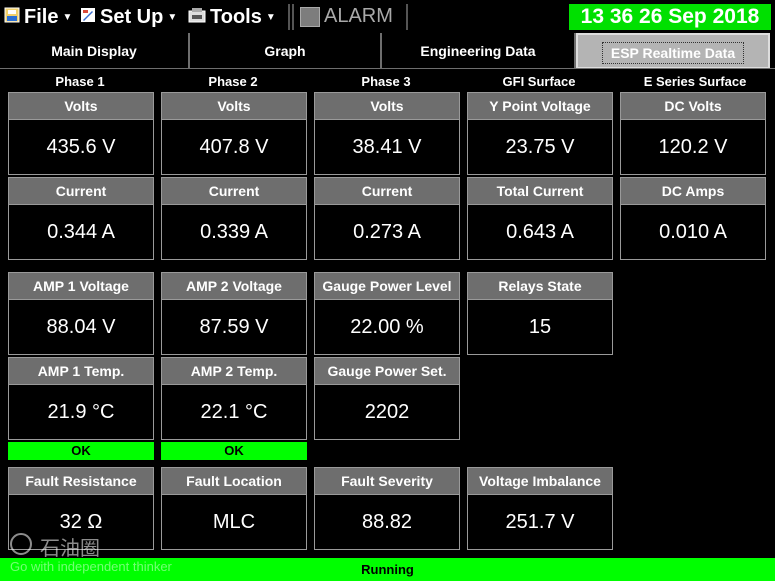 The image size is (775, 581). I want to click on card-value: 0.339 A, so click(234, 232).